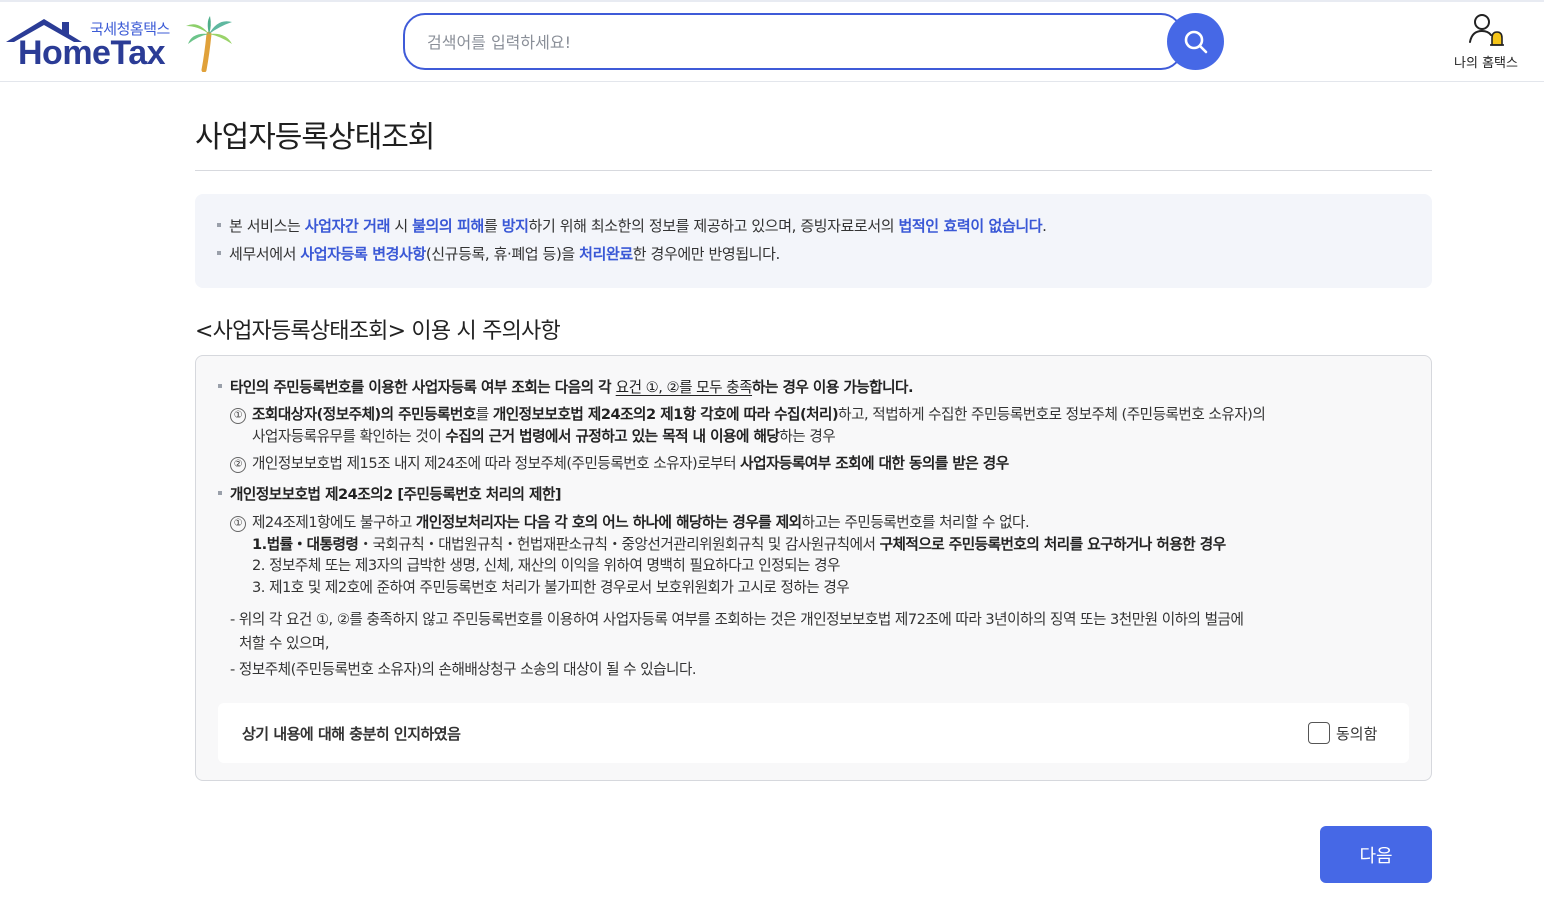 The height and width of the screenshot is (906, 1544). I want to click on palm-tree-icon, so click(209, 44).